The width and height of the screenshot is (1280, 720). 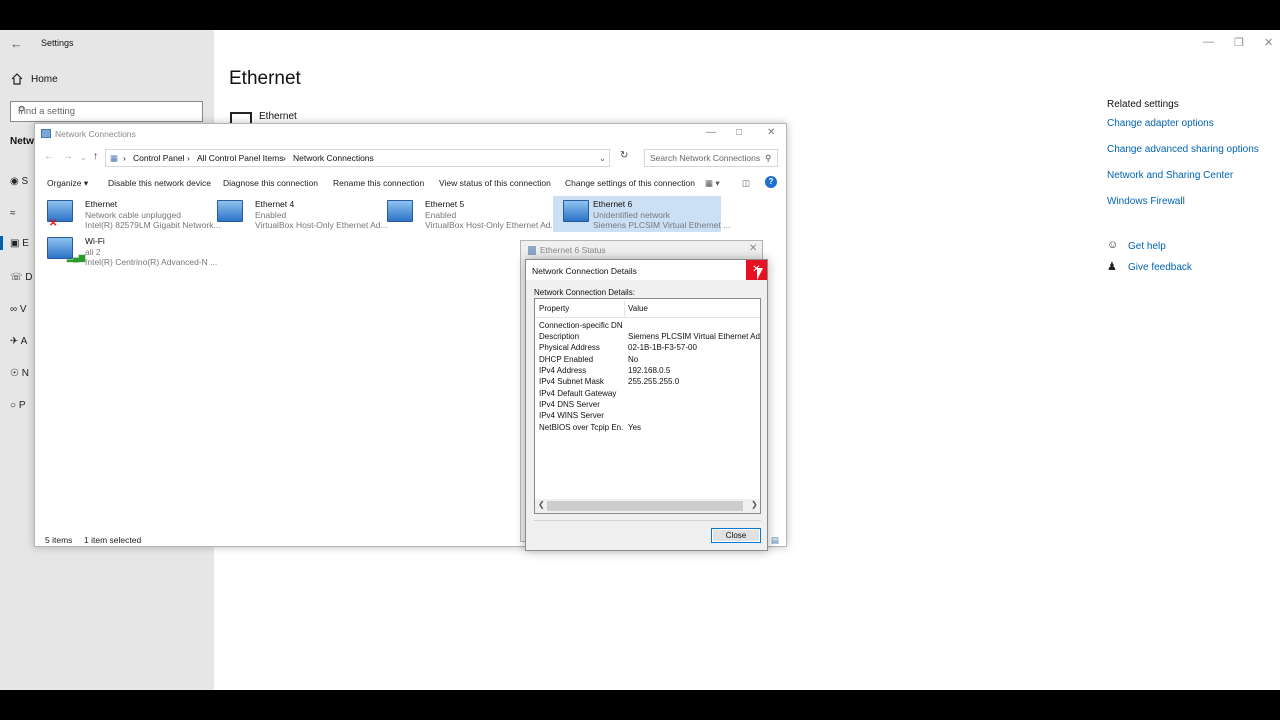 I want to click on search-placeholder: Search Network Connections, so click(x=705, y=158).